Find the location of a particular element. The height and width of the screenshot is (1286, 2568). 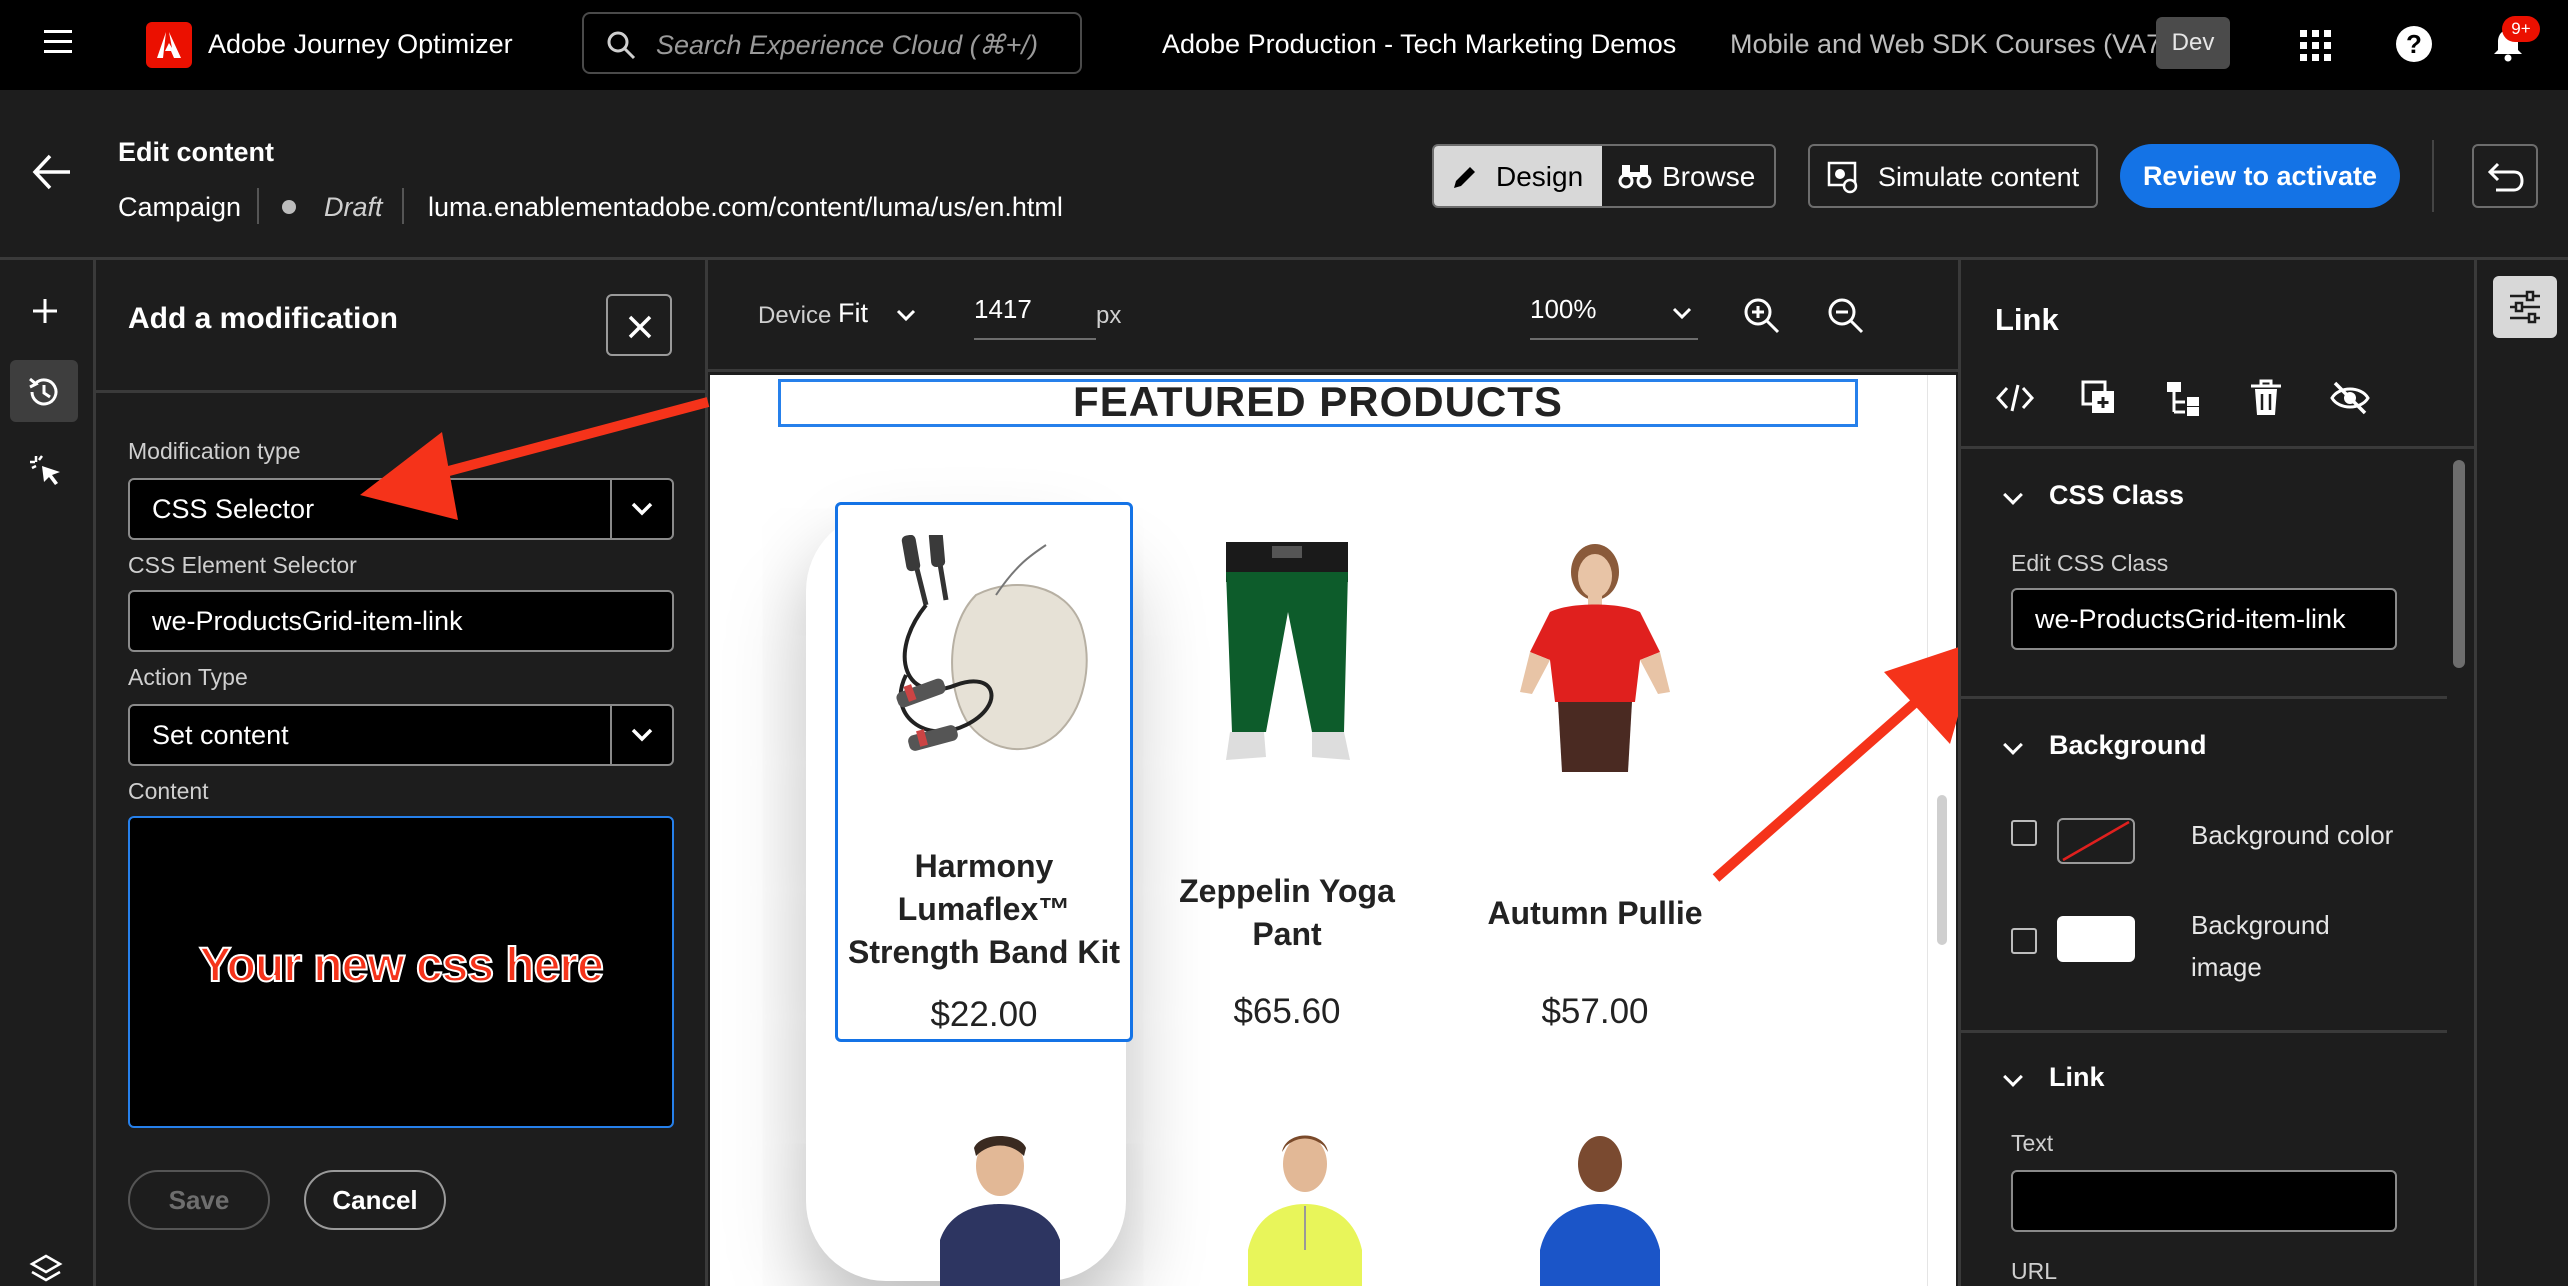

link-url-label: URL is located at coordinates (2034, 1271).